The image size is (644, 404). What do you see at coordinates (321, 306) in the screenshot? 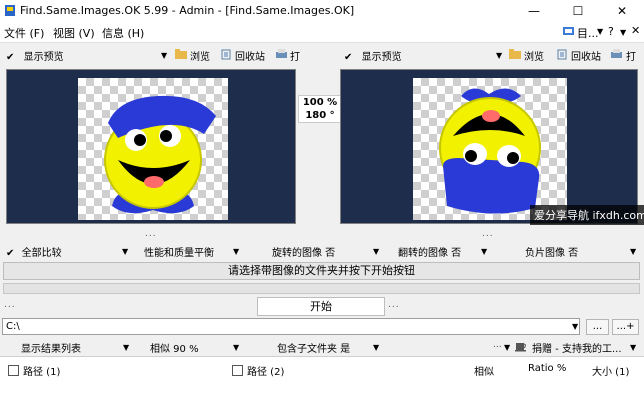
I see `start-button: 开始` at bounding box center [321, 306].